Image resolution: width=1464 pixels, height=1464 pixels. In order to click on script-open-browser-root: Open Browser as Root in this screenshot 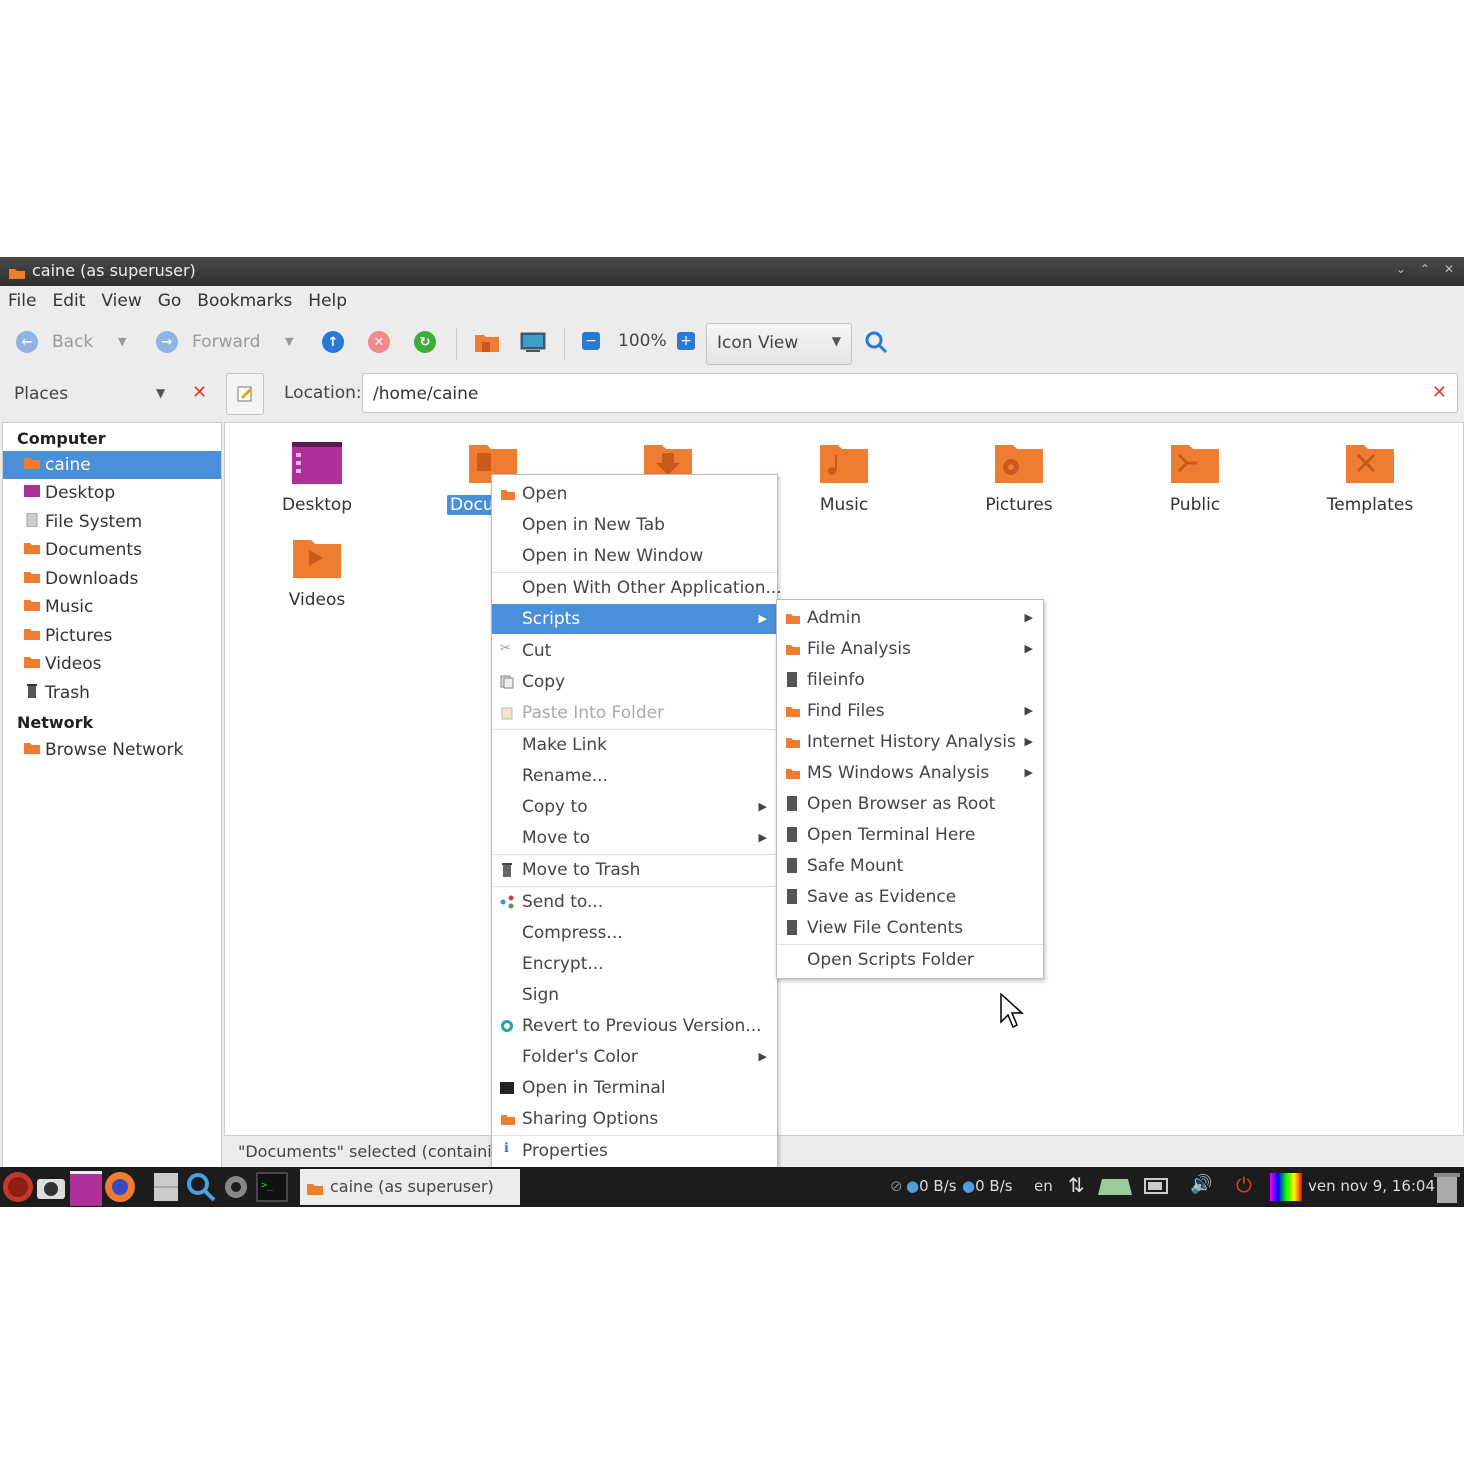, I will do `click(910, 804)`.